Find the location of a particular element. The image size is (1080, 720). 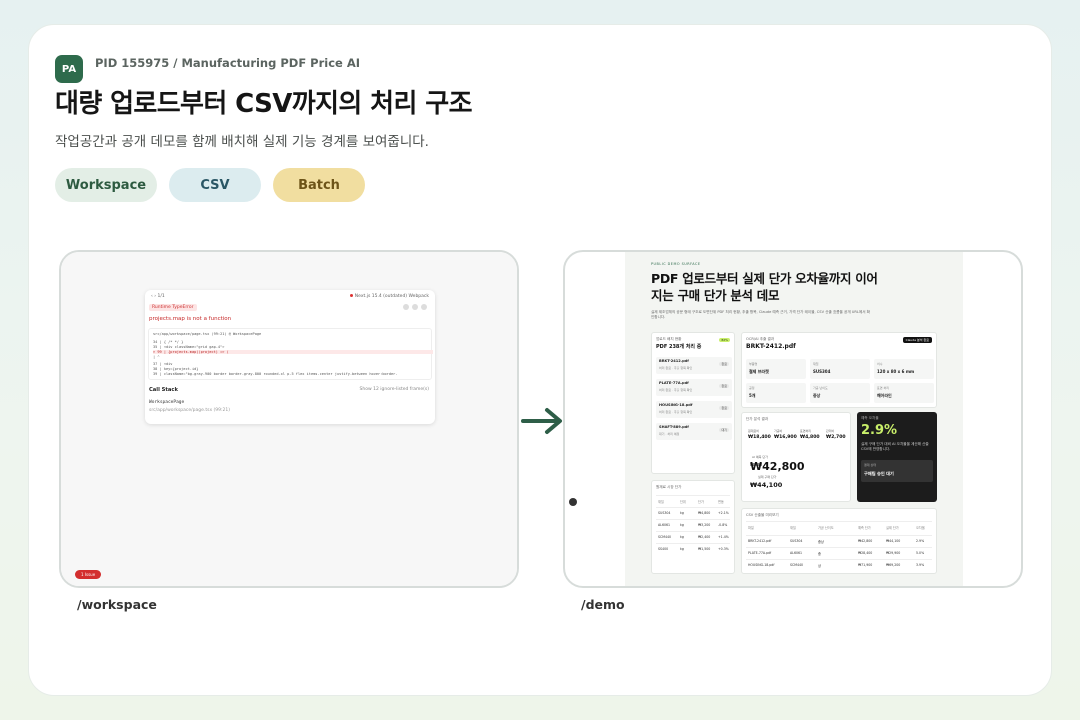

code-line-error: > 99 | {projects.map((project) => ( is located at coordinates (293, 352).